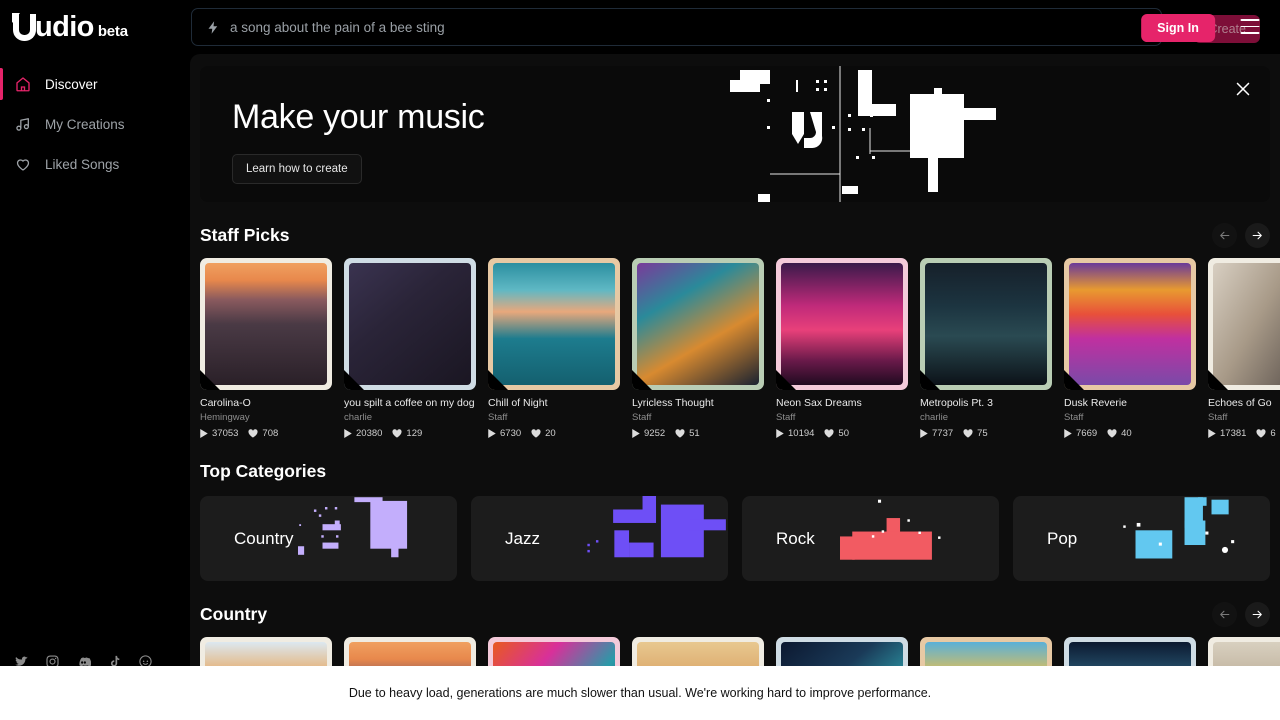 This screenshot has width=1280, height=720. I want to click on song-title: Dusk Reverie, so click(1096, 403).